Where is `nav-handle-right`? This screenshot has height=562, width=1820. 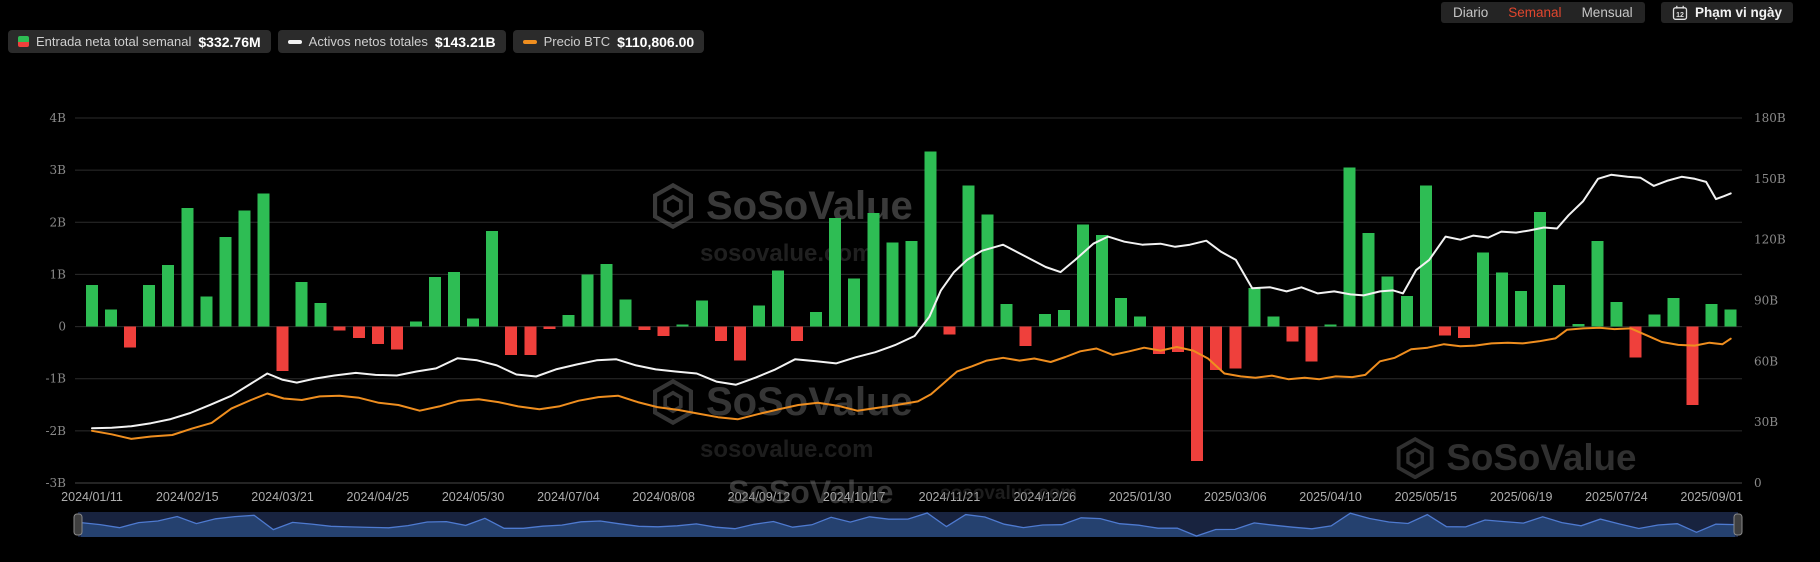 nav-handle-right is located at coordinates (1738, 524).